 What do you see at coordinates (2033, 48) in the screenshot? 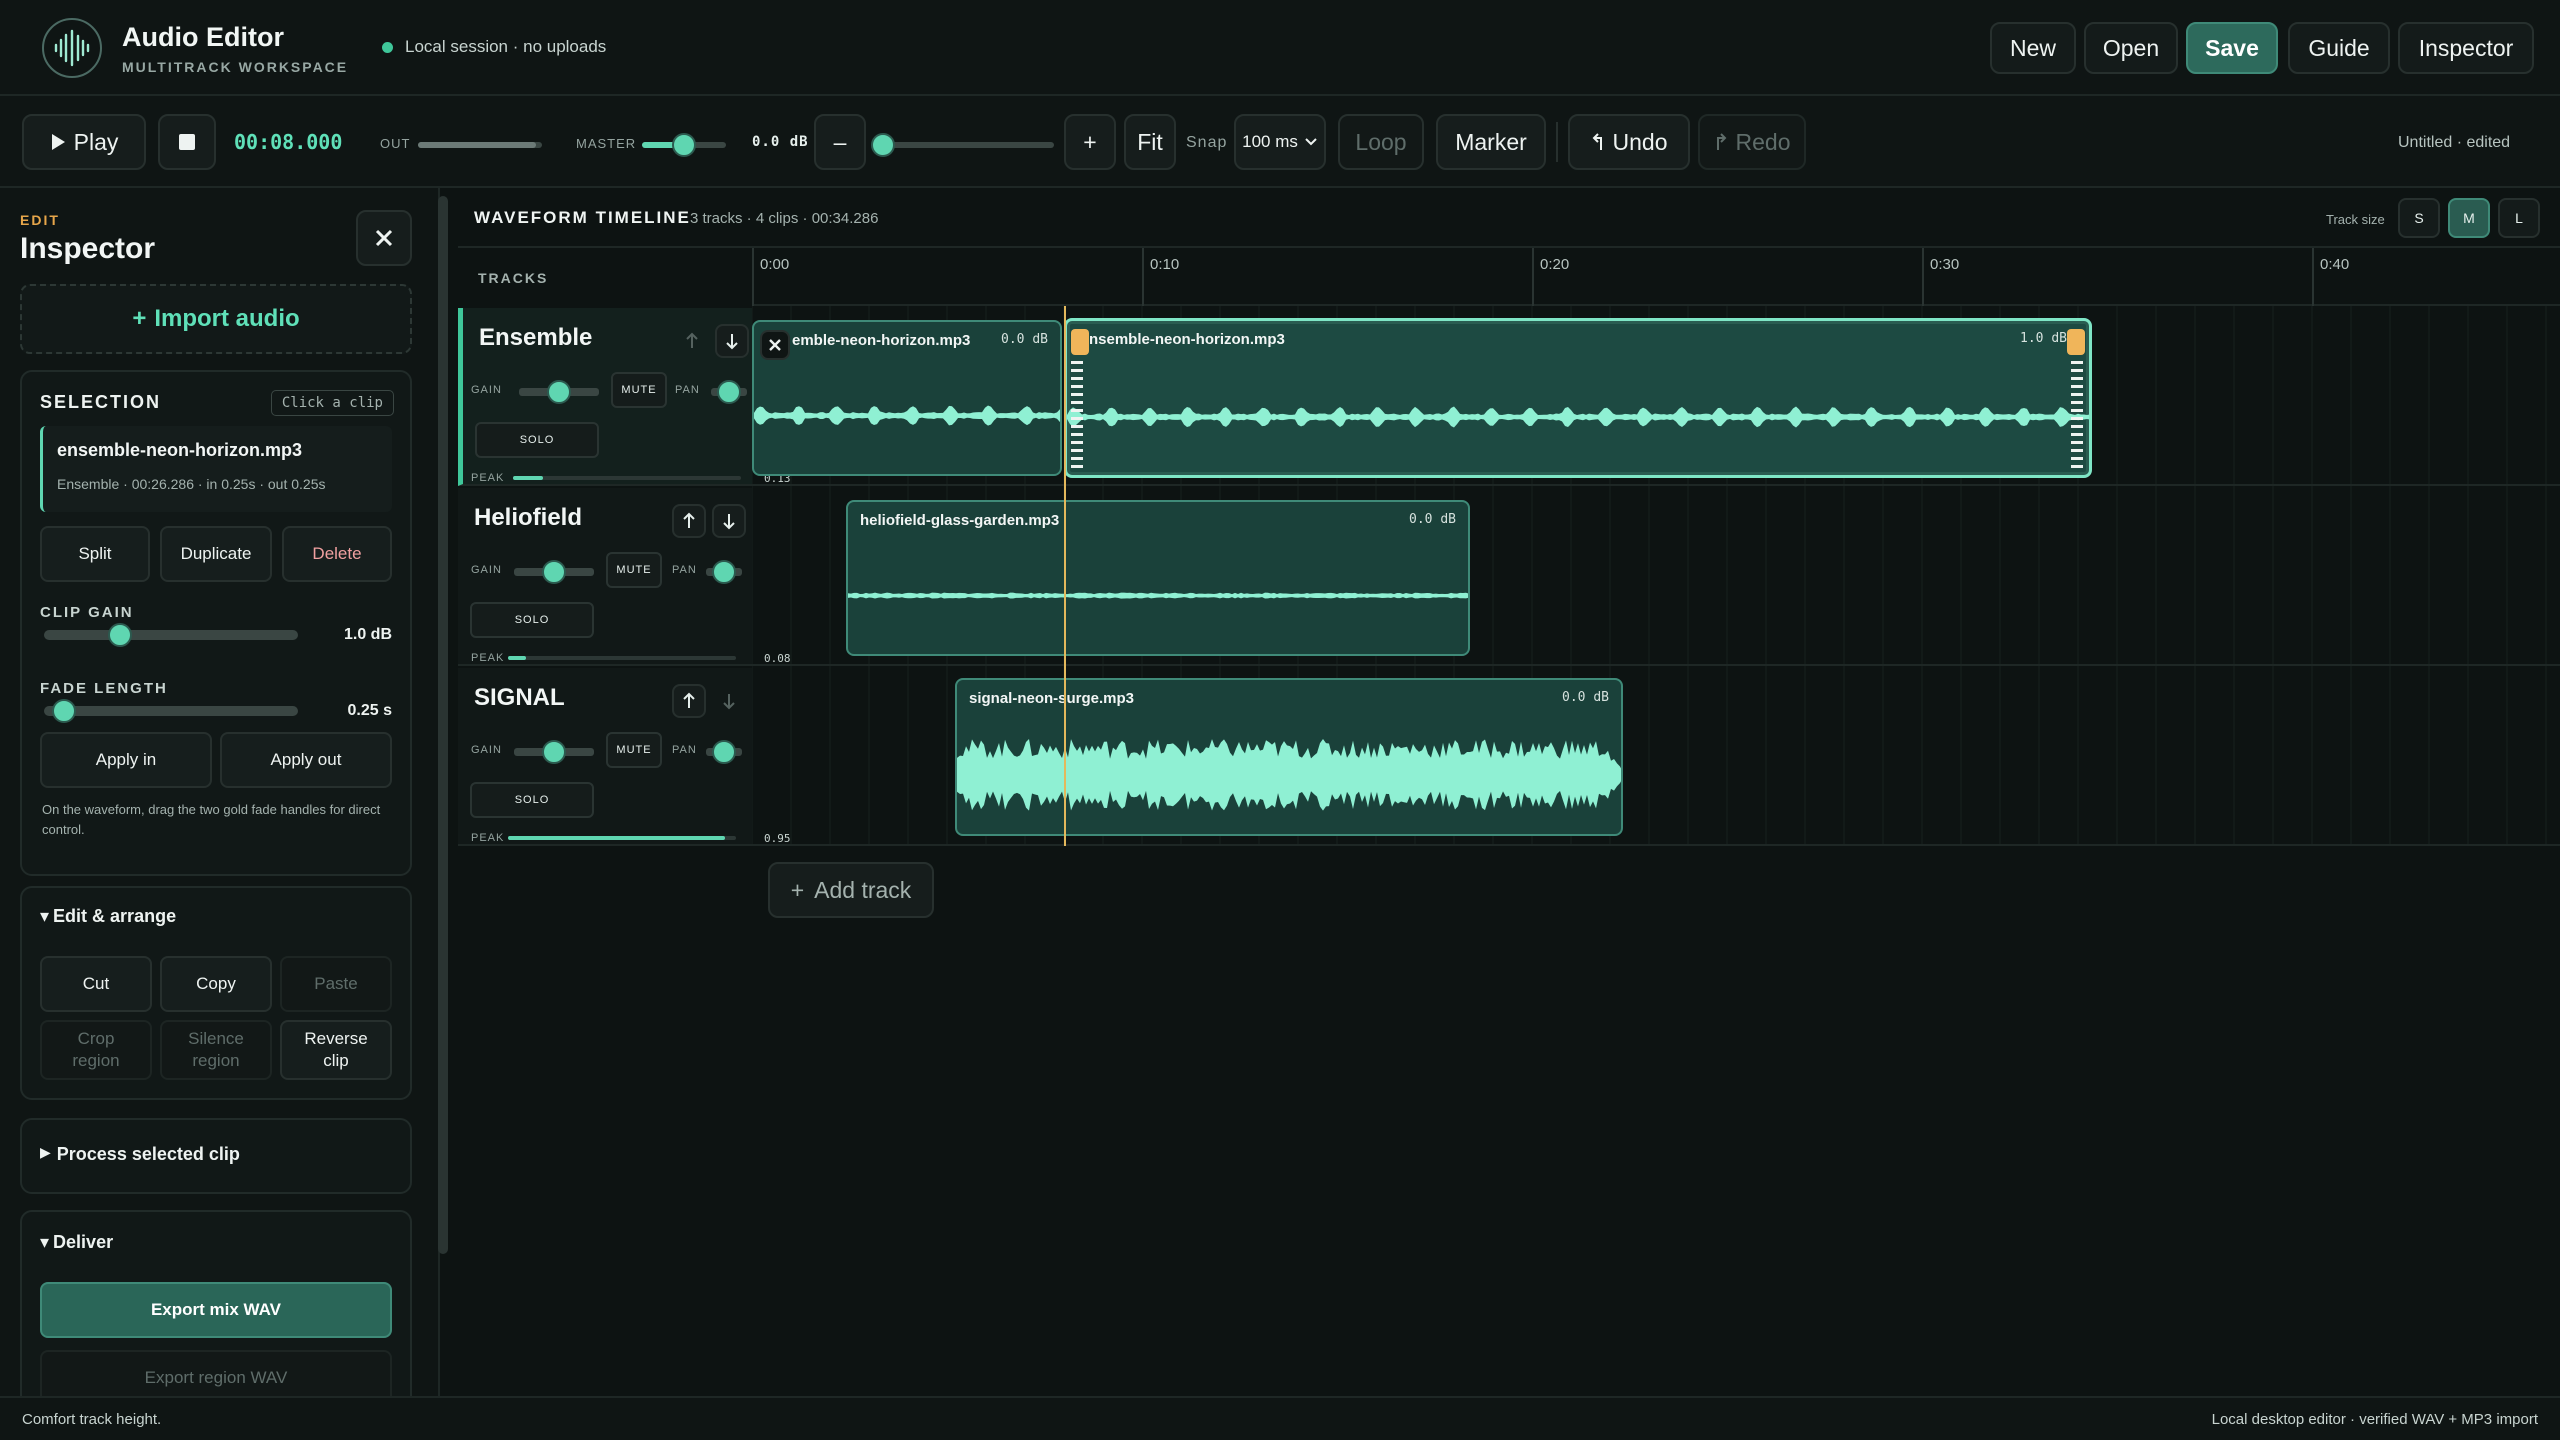
I see `new-button: New` at bounding box center [2033, 48].